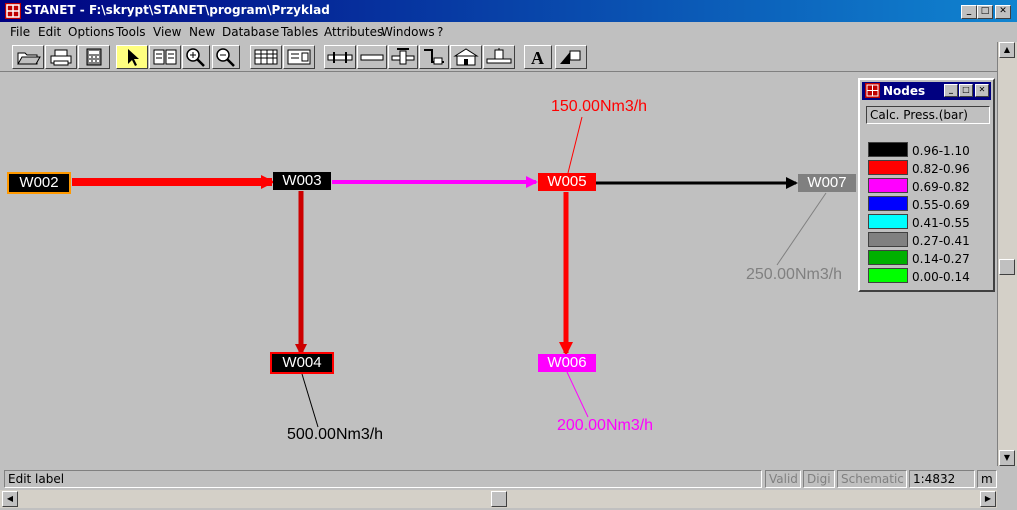 The image size is (1017, 510). Describe the element at coordinates (942, 479) in the screenshot. I see `status-scale: 1:4832` at that location.